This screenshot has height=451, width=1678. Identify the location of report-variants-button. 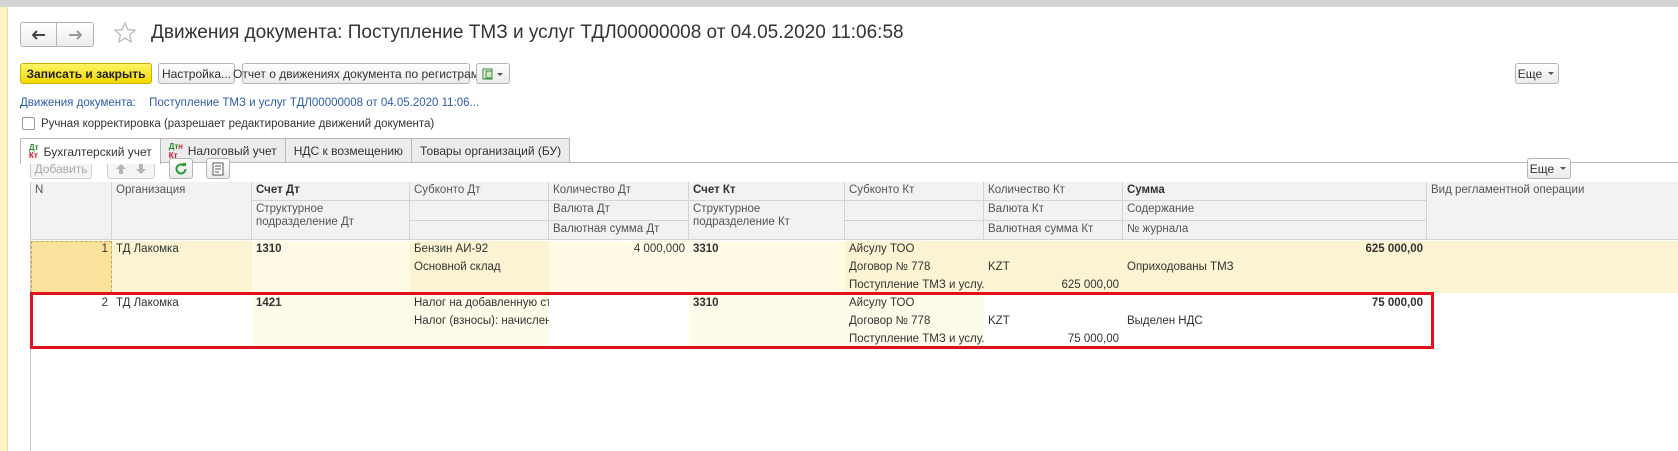
(493, 73).